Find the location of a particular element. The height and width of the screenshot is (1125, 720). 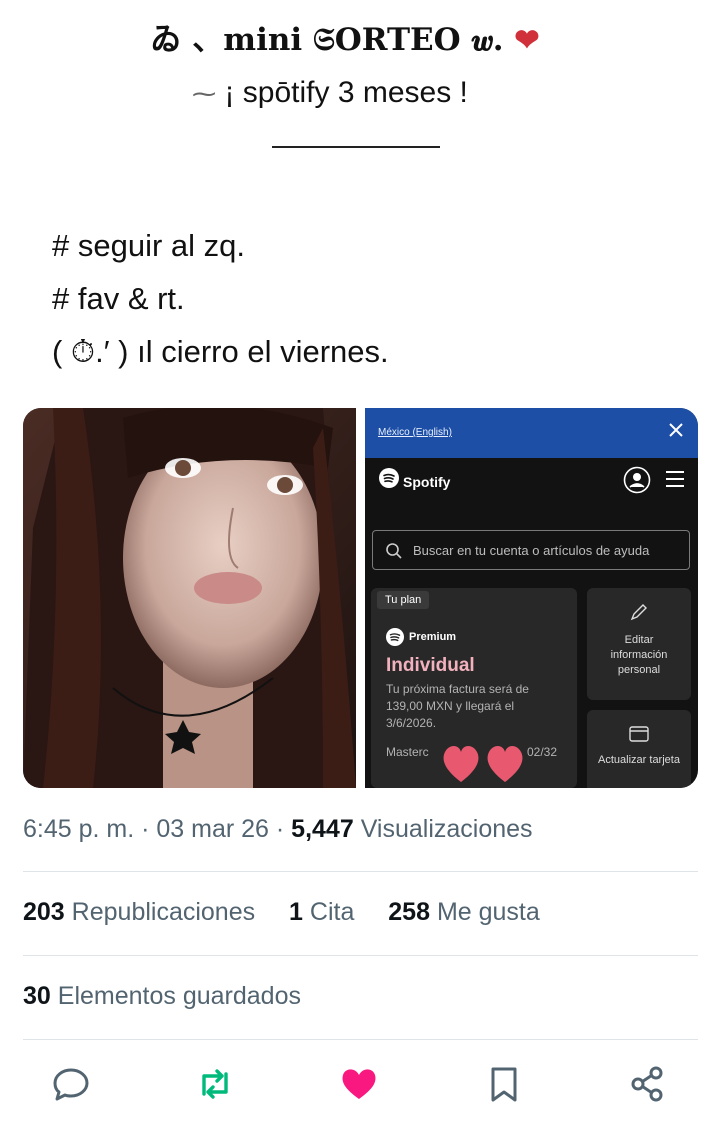

reposts-stat: 203 Republicaciones is located at coordinates (139, 912).